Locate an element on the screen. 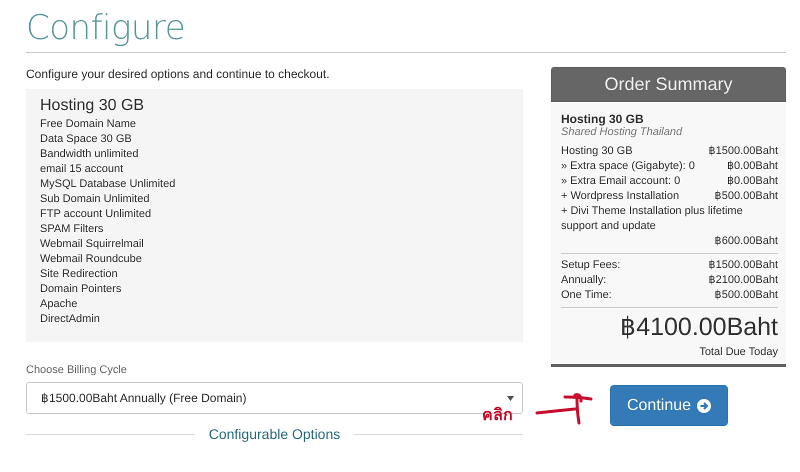 This screenshot has width=800, height=472. fee-label: One Time: is located at coordinates (586, 295).